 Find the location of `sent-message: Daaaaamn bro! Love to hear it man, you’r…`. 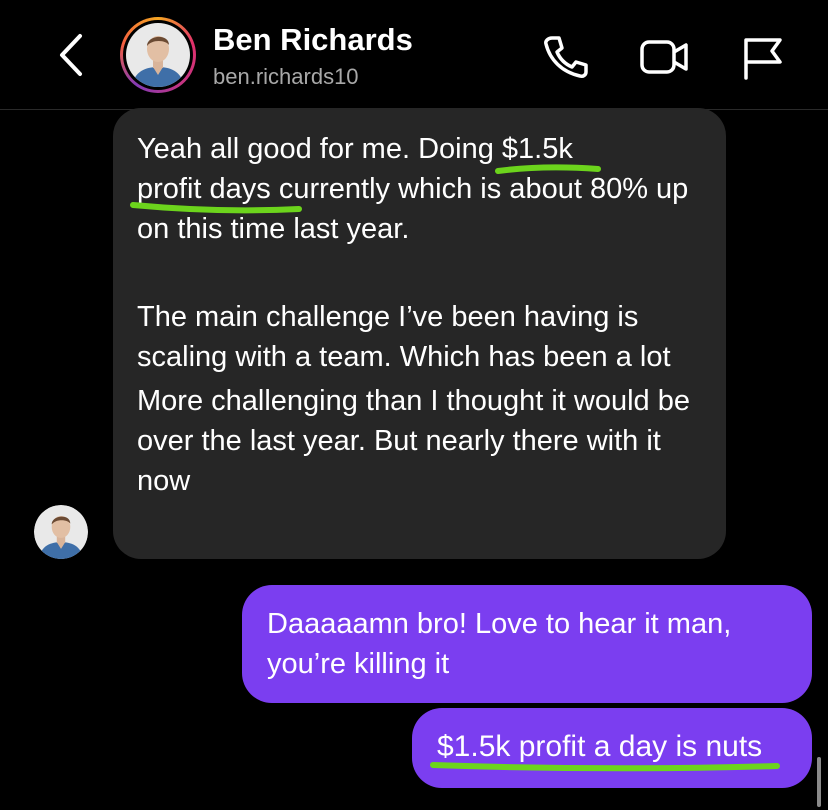

sent-message: Daaaaamn bro! Love to hear it man, you’r… is located at coordinates (527, 644).